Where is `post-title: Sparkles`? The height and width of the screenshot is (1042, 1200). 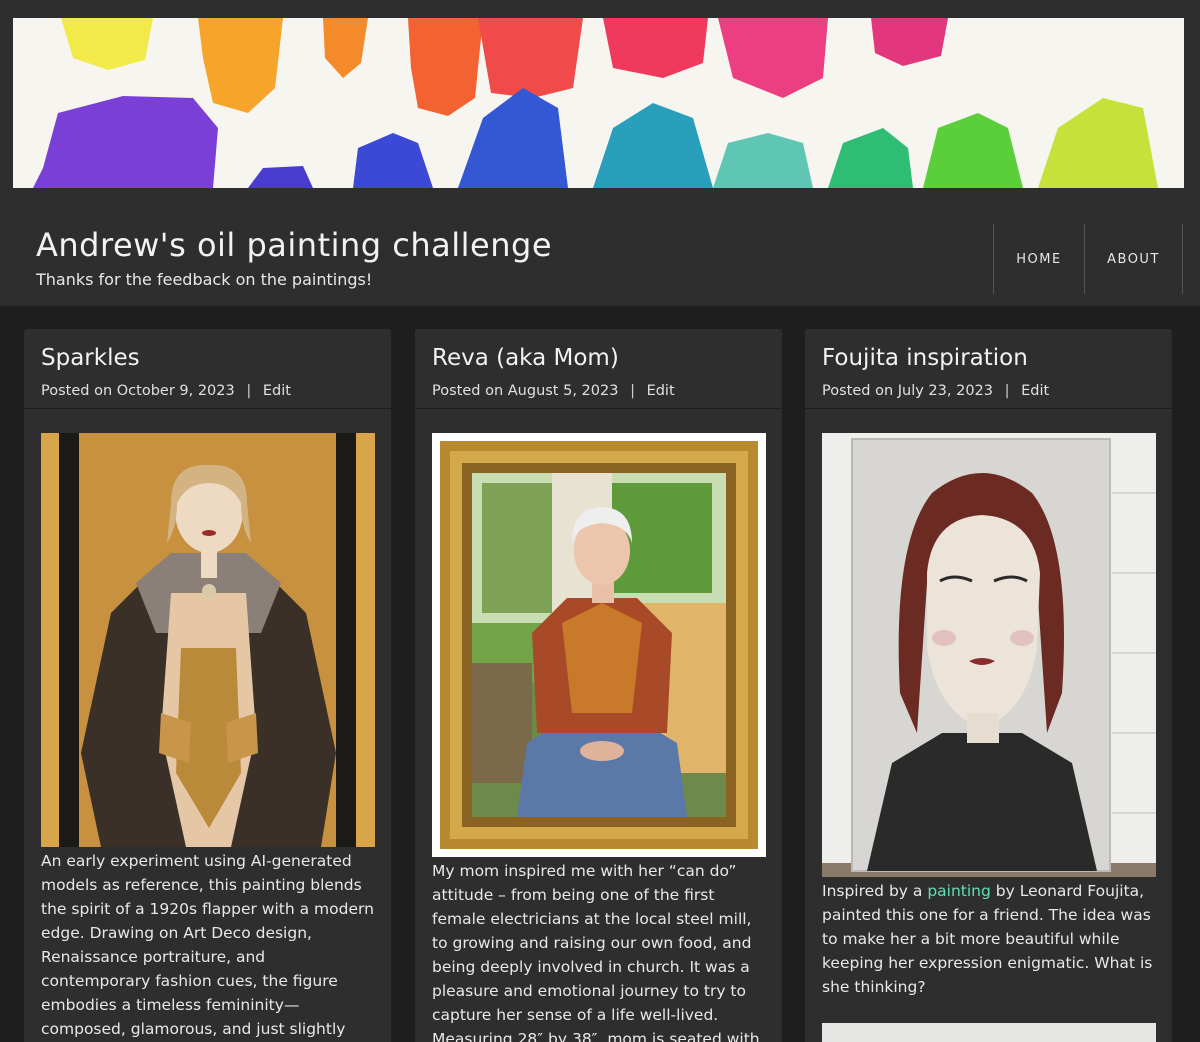
post-title: Sparkles is located at coordinates (207, 358).